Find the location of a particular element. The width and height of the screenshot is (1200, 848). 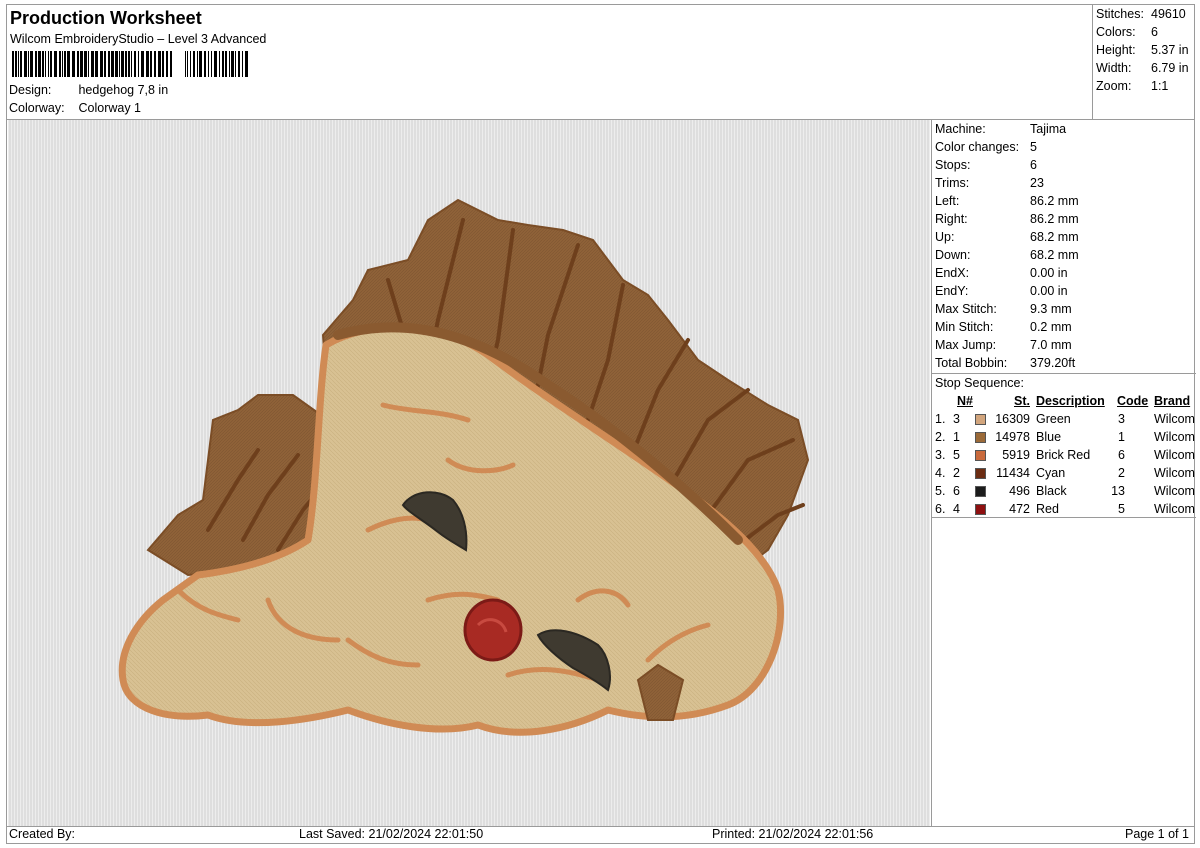

row-needle: 6 is located at coordinates (956, 491).